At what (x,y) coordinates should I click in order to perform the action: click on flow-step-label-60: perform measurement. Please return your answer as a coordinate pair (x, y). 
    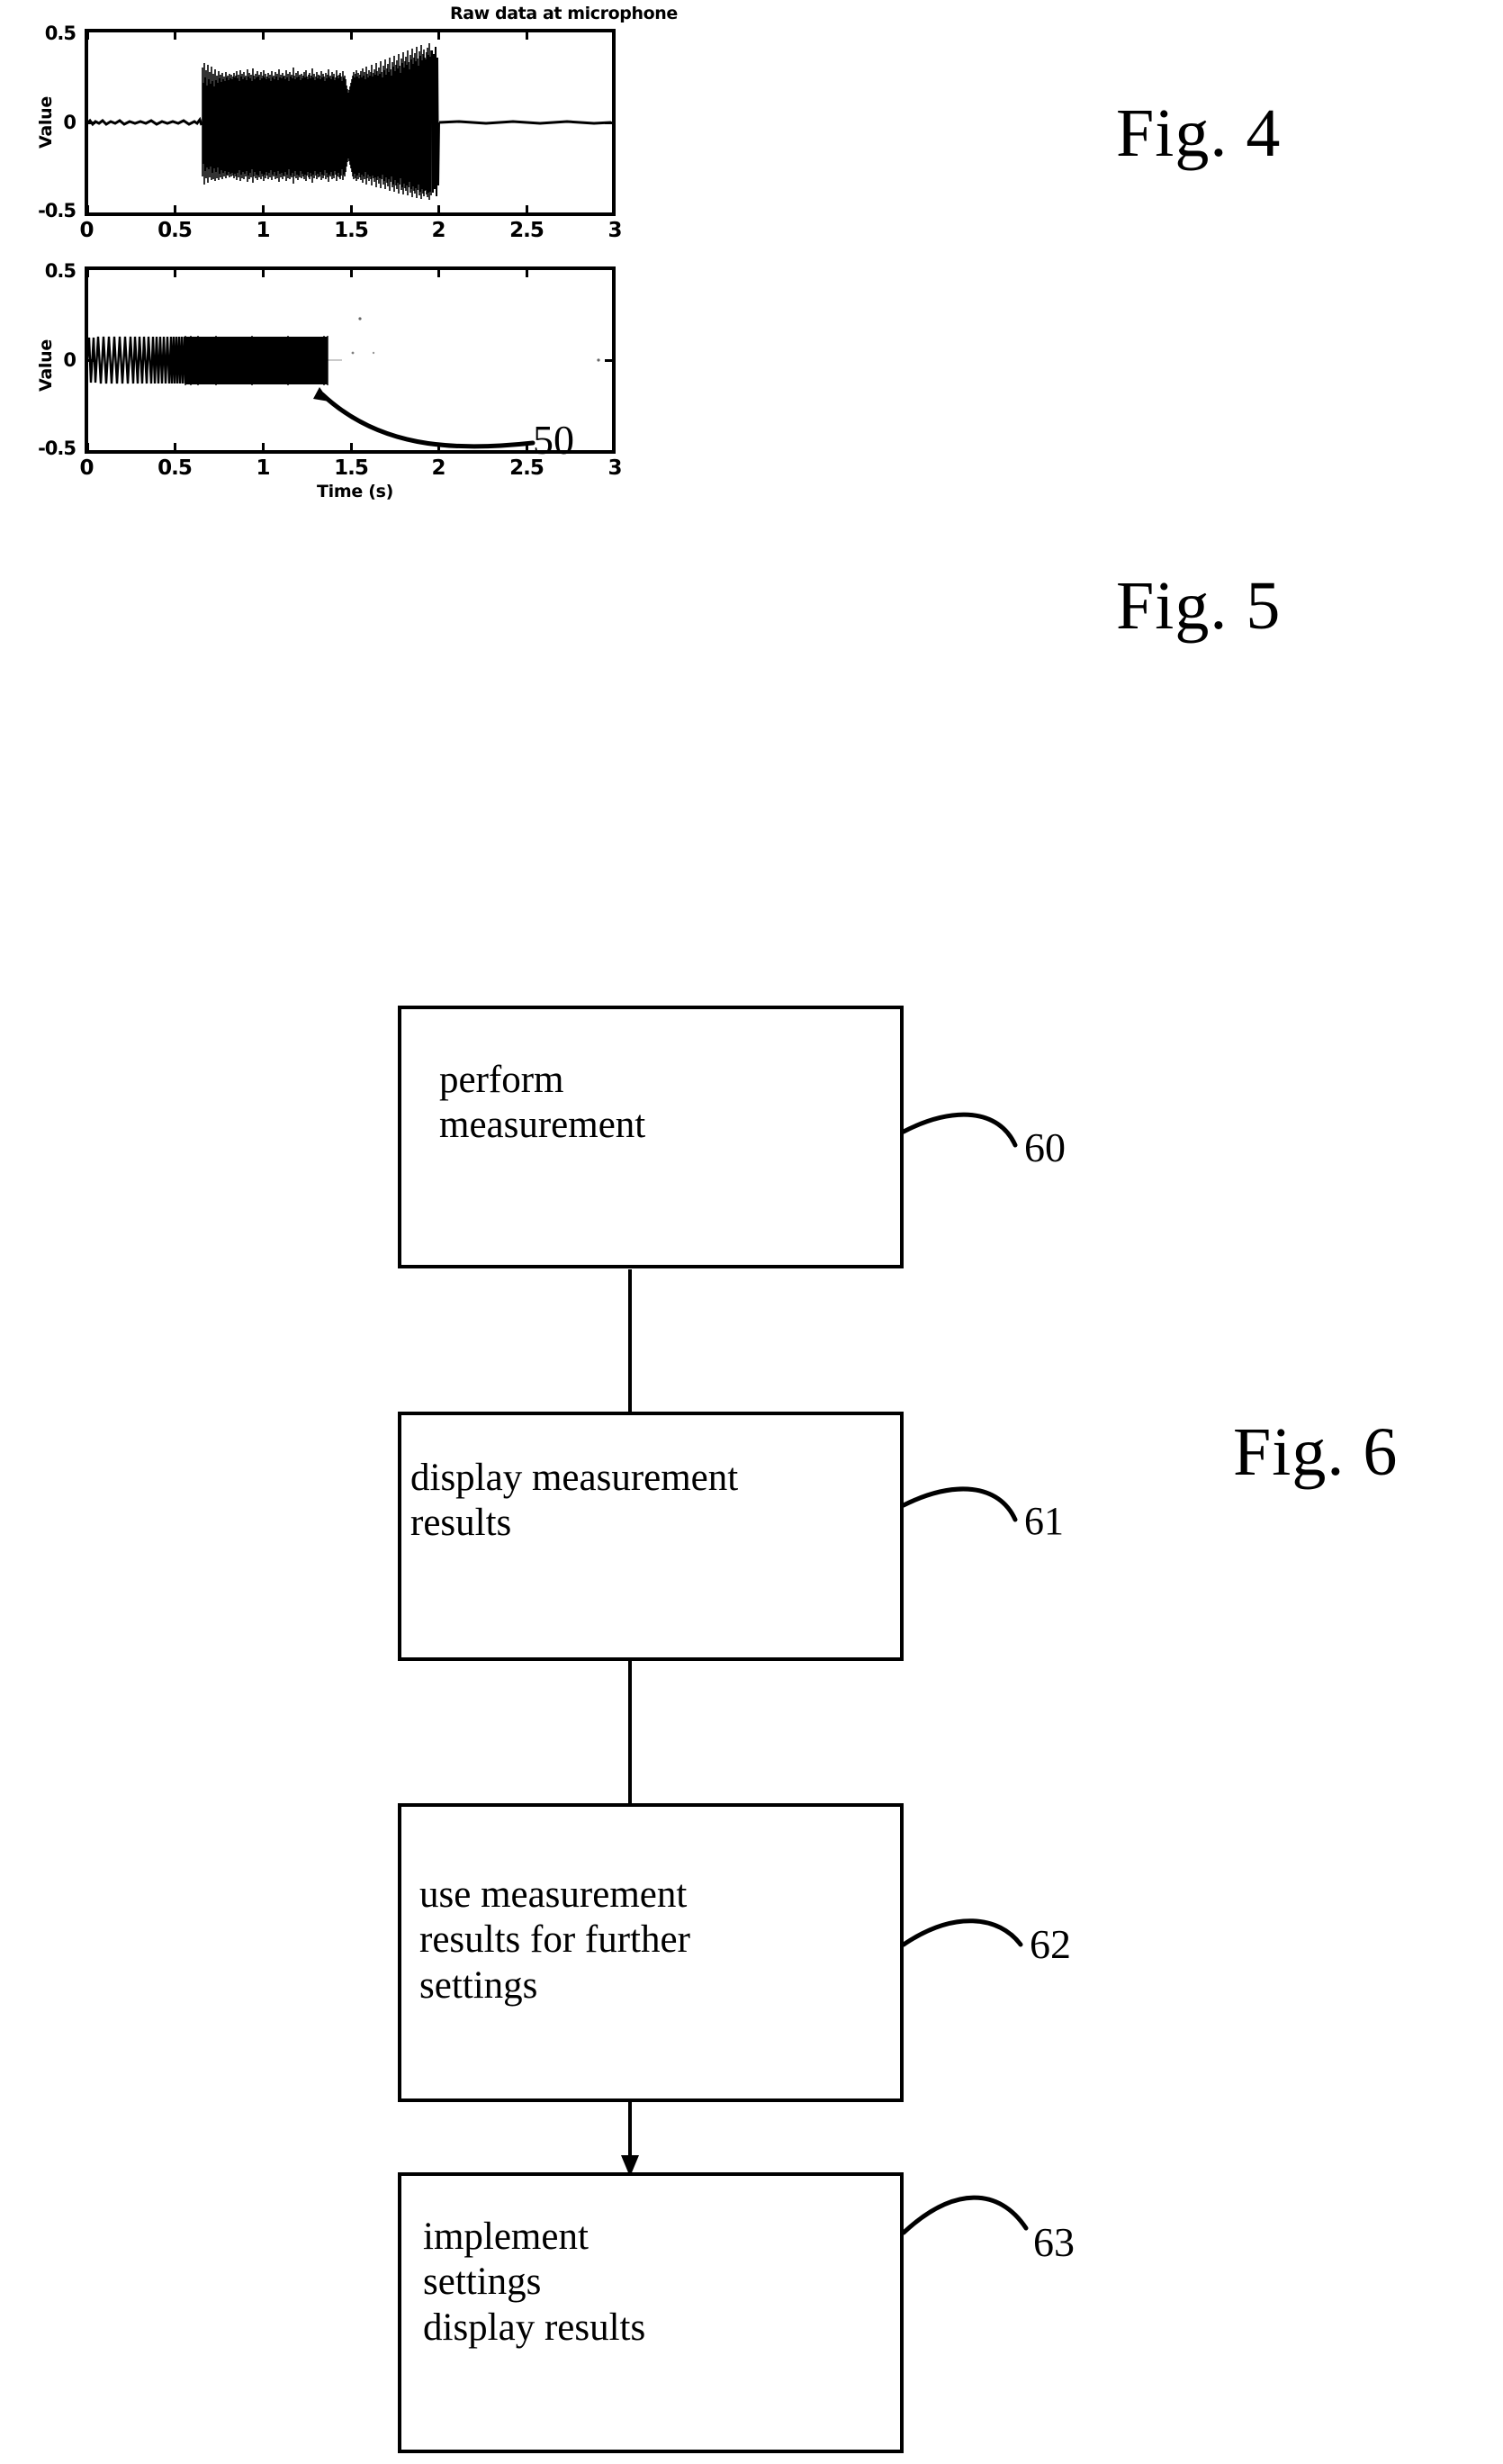
    Looking at the image, I should click on (543, 1103).